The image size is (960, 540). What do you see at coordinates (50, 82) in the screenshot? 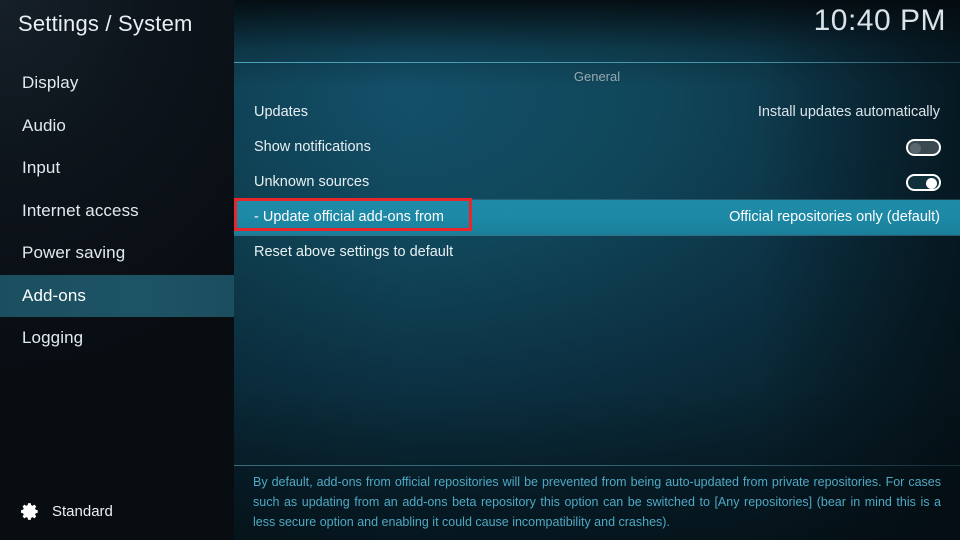
I see `sidebar-item-label: Display` at bounding box center [50, 82].